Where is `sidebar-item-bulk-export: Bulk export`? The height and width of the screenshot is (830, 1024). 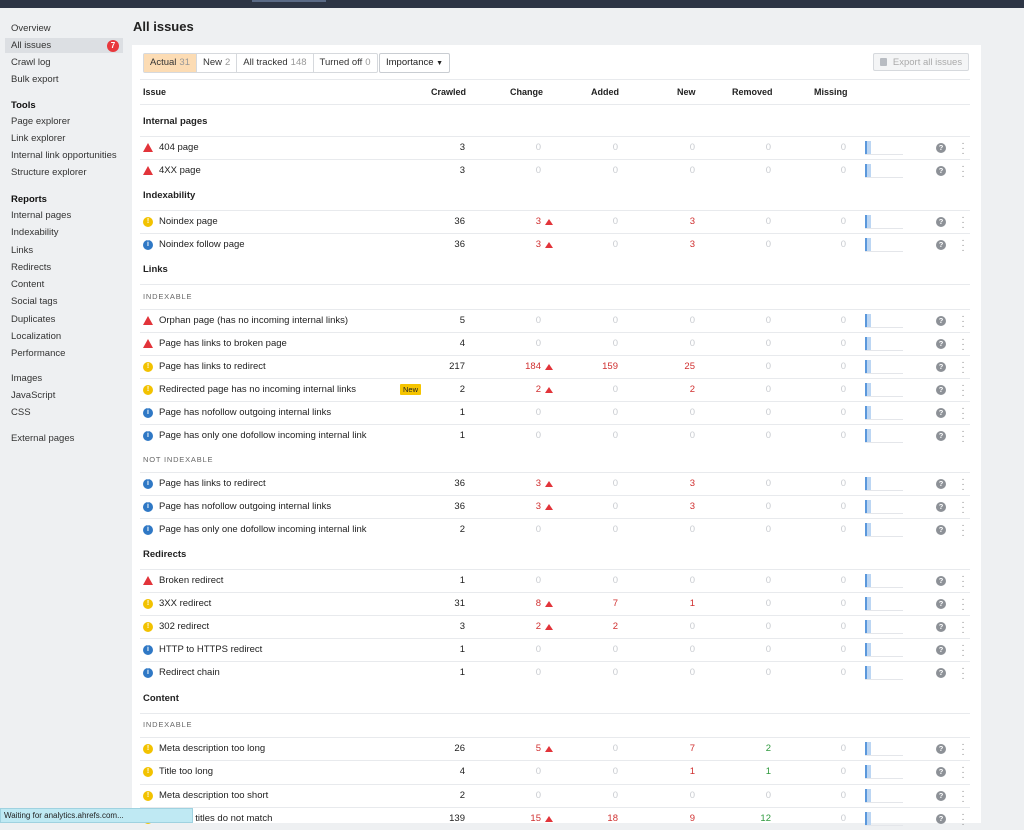 sidebar-item-bulk-export: Bulk export is located at coordinates (64, 79).